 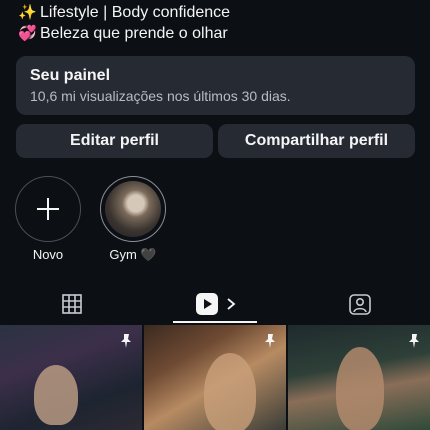 I want to click on profile-tabs, so click(x=215, y=304).